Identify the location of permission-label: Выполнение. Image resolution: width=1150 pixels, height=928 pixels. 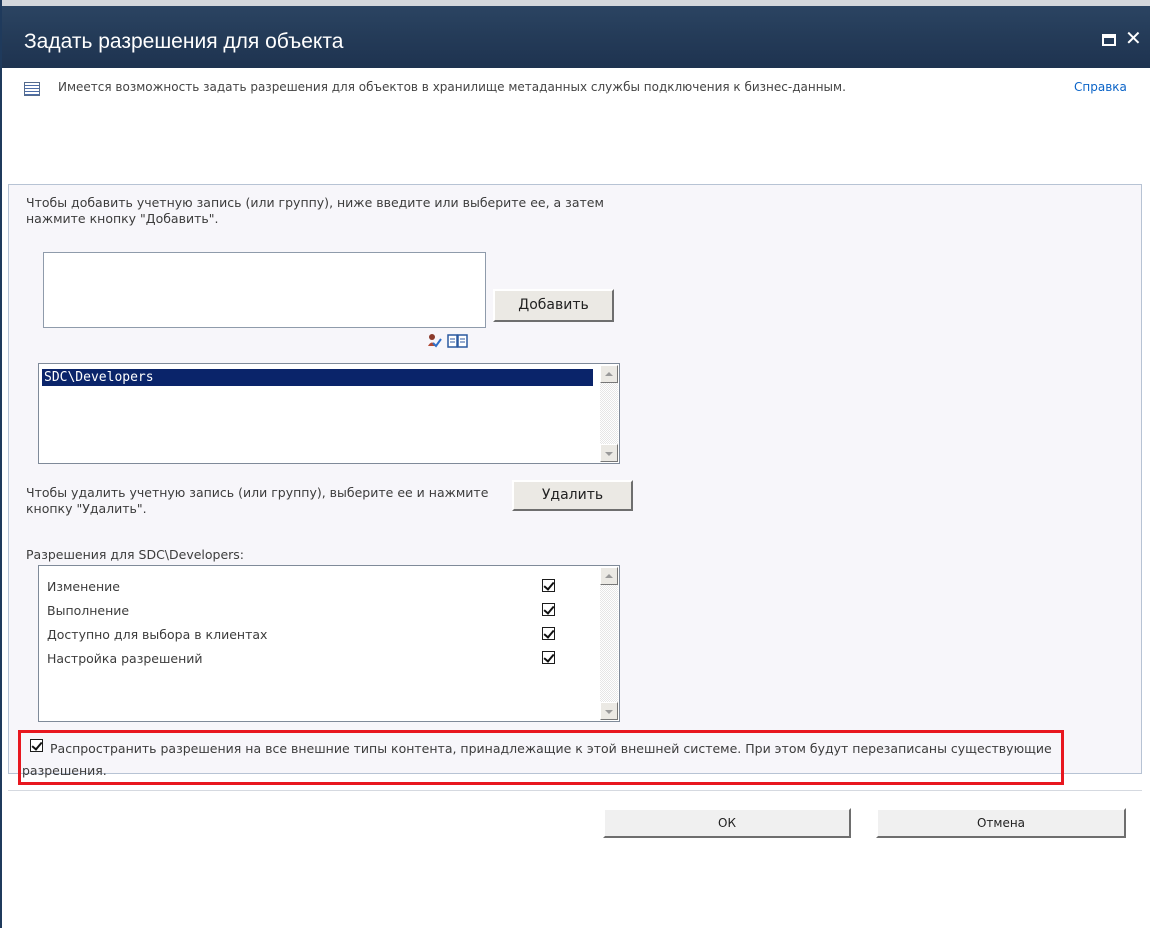
(88, 610).